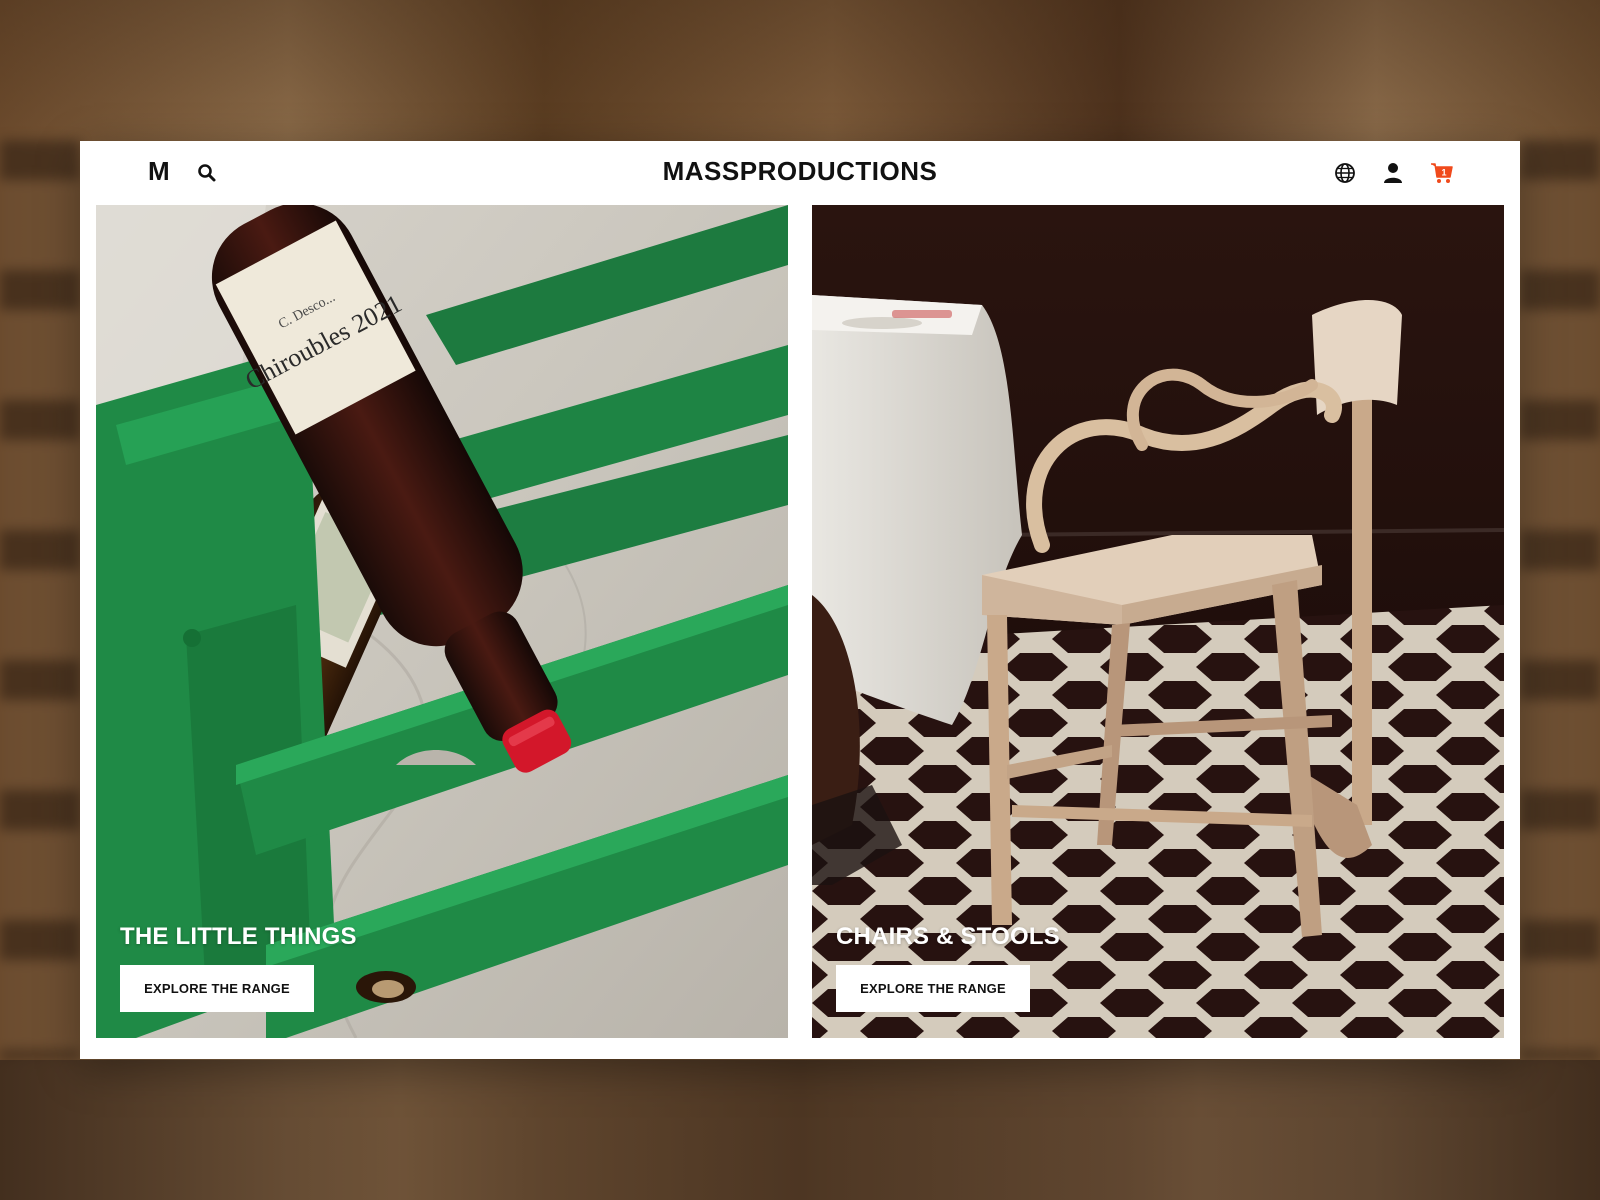  What do you see at coordinates (217, 988) in the screenshot?
I see `explore-range-button-little-things: EXPLORE THE RANGE` at bounding box center [217, 988].